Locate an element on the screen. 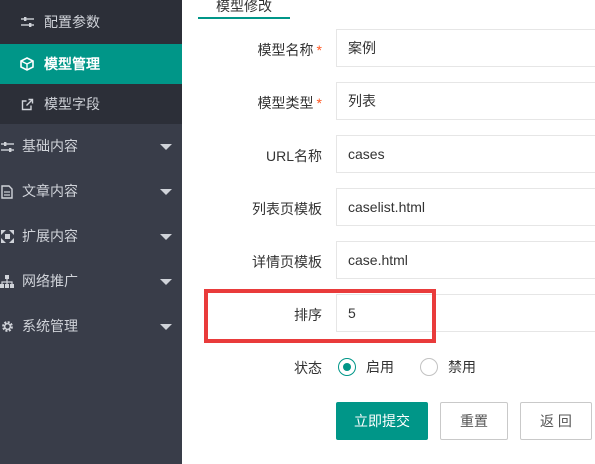 The width and height of the screenshot is (595, 464). form-row-detail-template: 详情页模板 case.html is located at coordinates (388, 260).